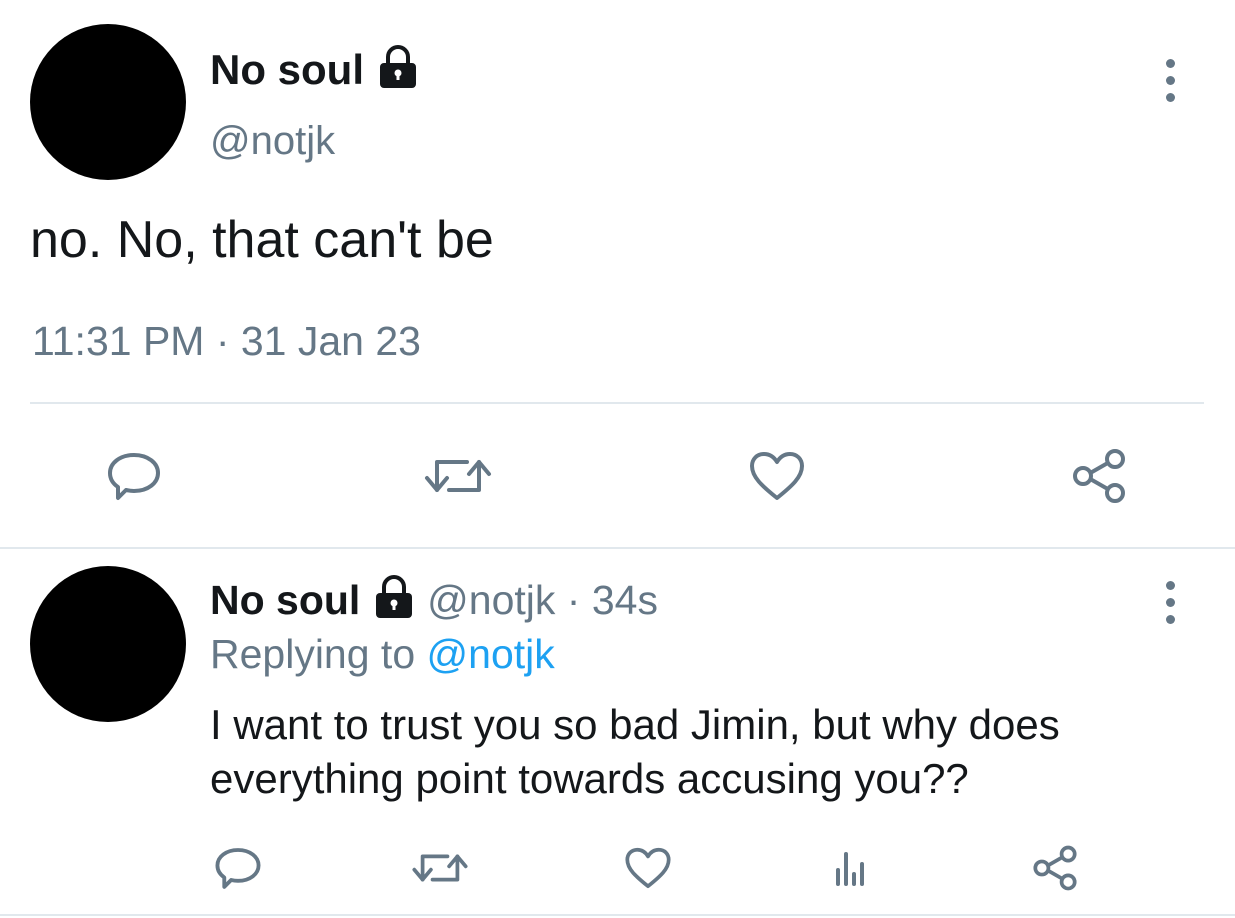  What do you see at coordinates (1170, 80) in the screenshot?
I see `more-options-icon` at bounding box center [1170, 80].